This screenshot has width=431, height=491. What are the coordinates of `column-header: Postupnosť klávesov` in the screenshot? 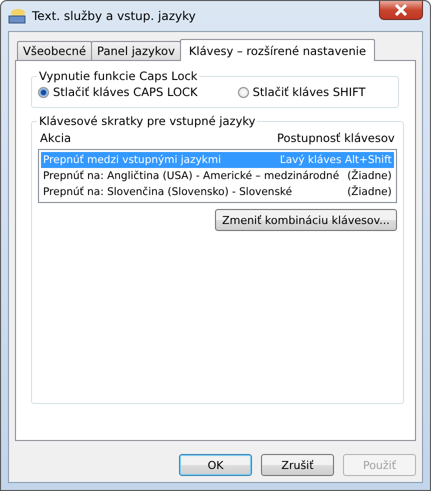 It's located at (335, 138).